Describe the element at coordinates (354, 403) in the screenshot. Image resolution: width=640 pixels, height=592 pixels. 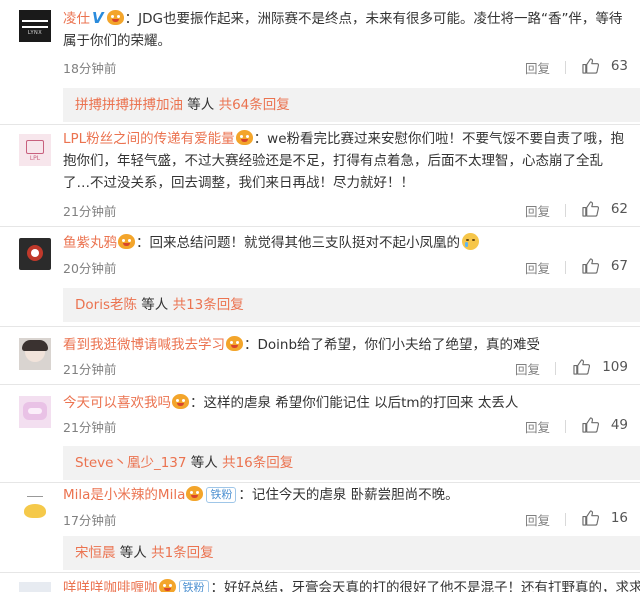
I see `comment-text: ：这样的虐泉 希望你们能记住 以后tm的打回来 太丢人` at that location.